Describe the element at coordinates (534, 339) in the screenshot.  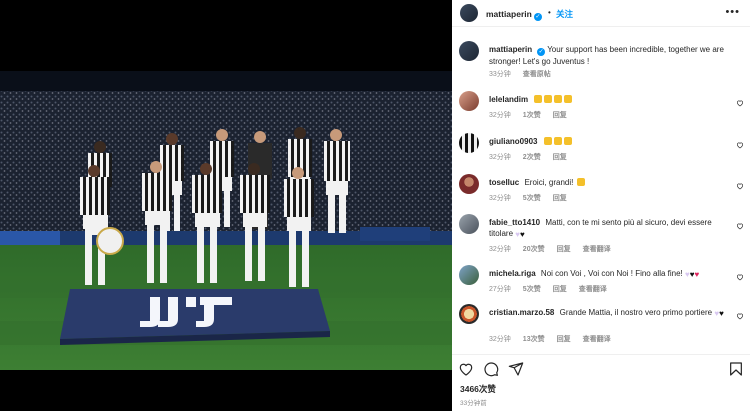
I see `comment-like-count: 13次赞` at that location.